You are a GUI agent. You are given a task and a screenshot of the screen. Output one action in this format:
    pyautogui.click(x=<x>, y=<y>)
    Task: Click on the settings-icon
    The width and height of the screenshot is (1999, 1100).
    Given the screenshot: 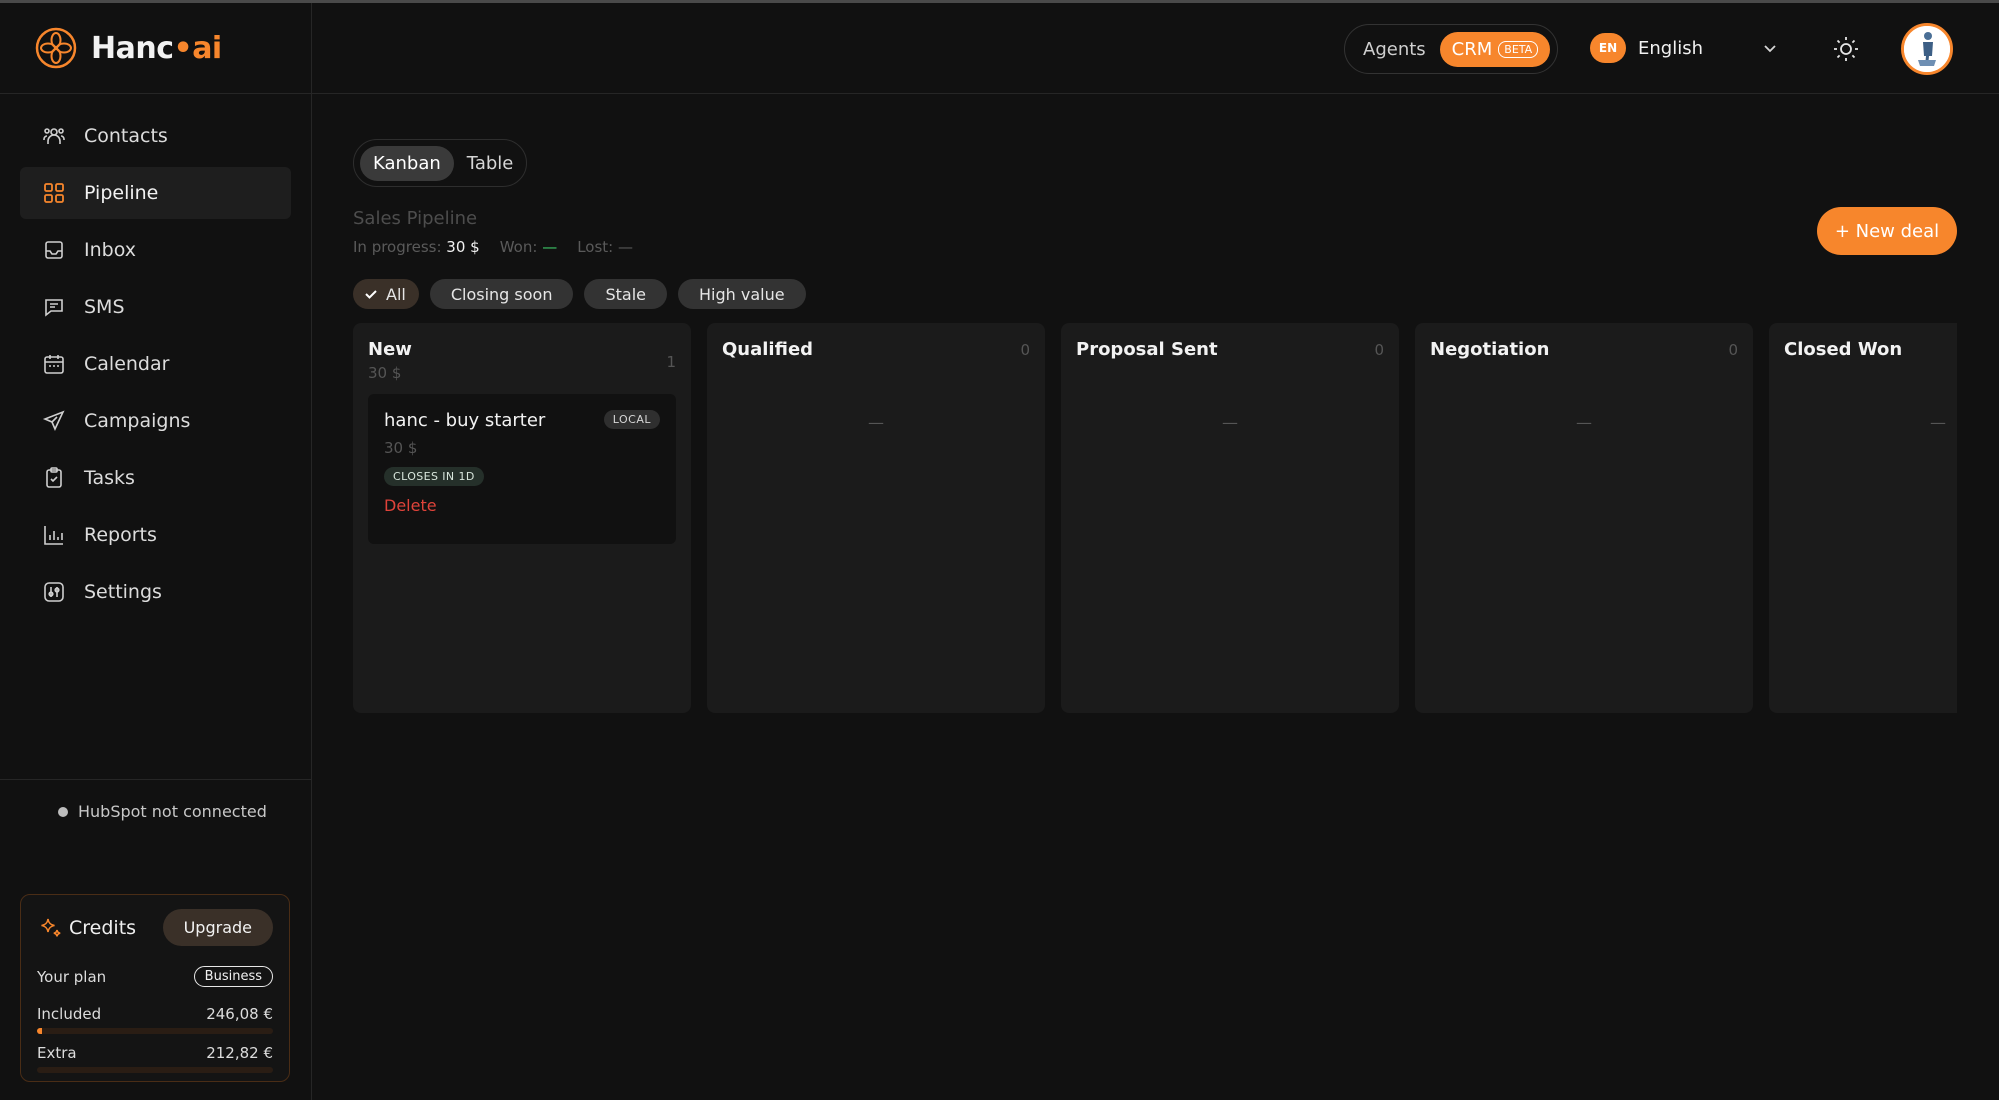 What is the action you would take?
    pyautogui.click(x=54, y=592)
    